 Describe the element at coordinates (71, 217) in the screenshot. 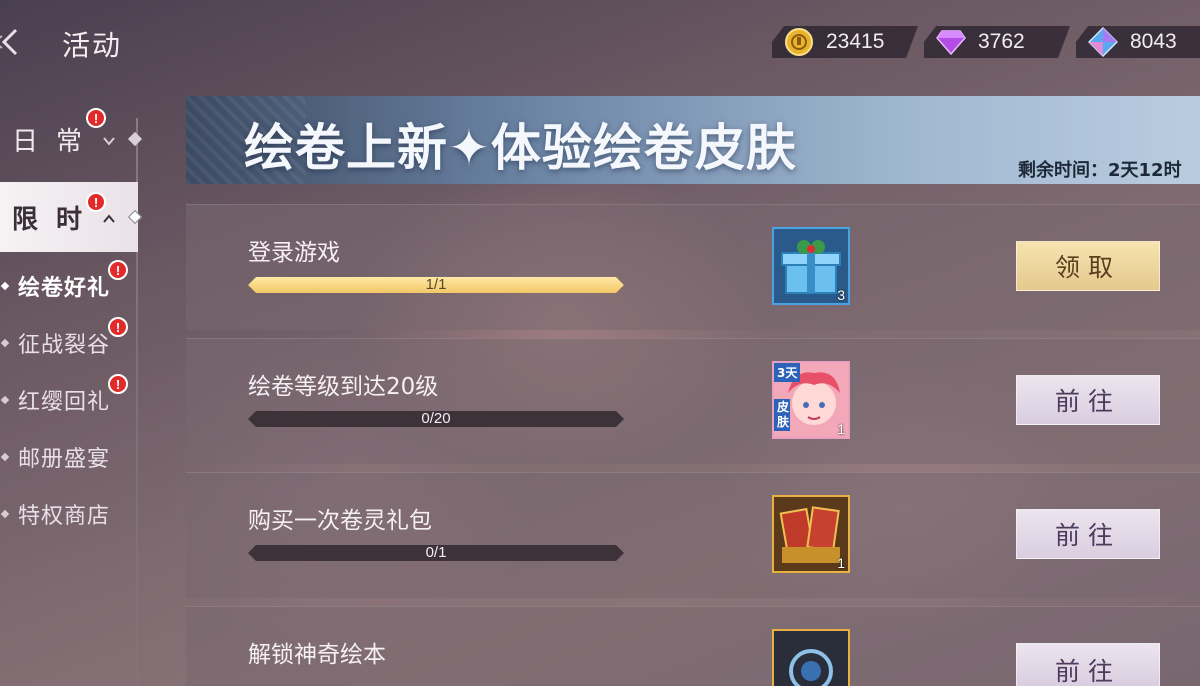

I see `category-limited: 限时 !` at that location.